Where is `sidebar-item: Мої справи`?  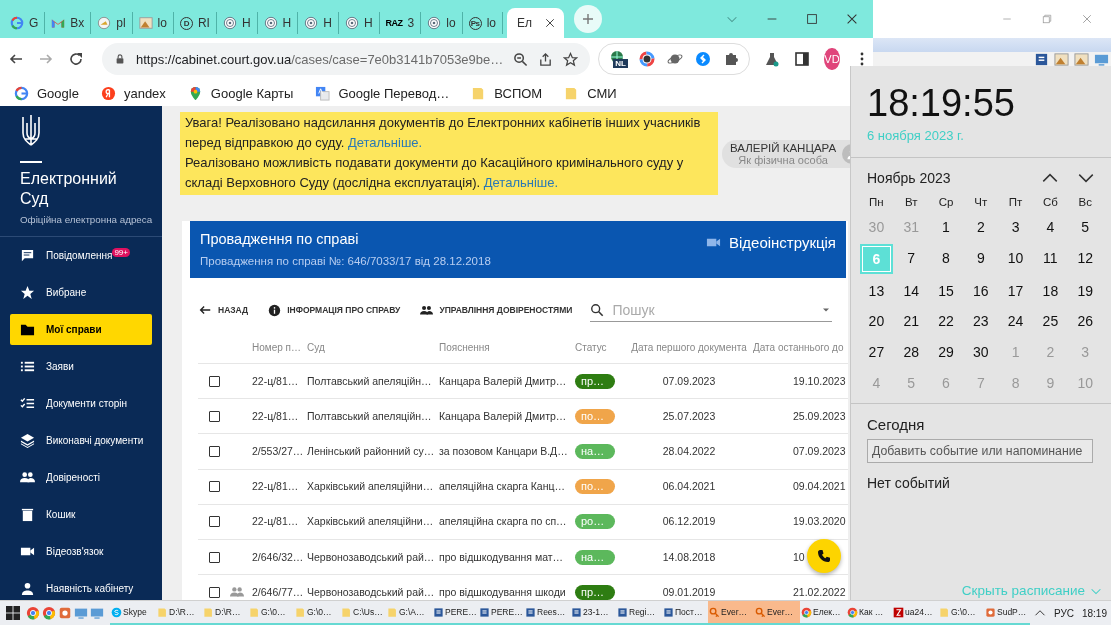
sidebar-item: Мої справи is located at coordinates (81, 329).